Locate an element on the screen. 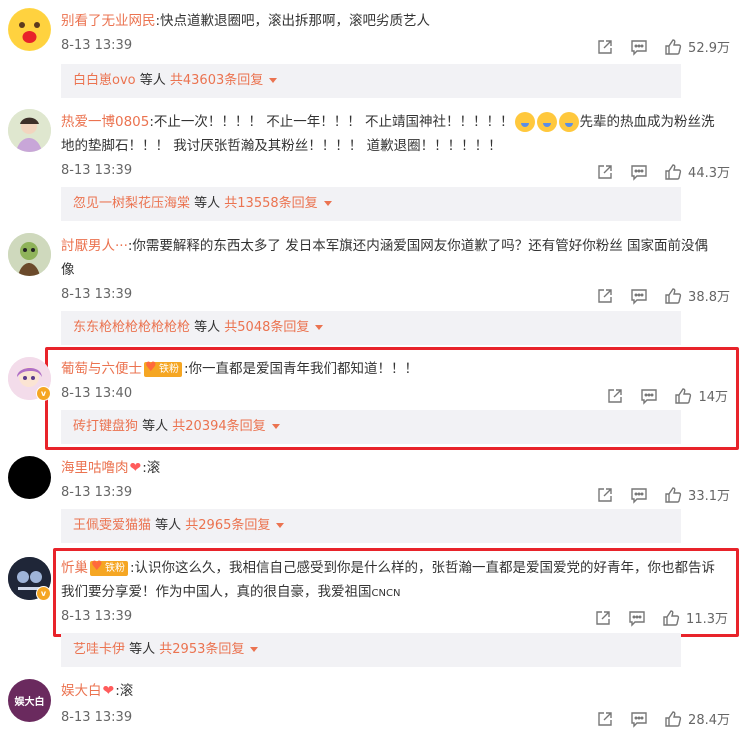 The width and height of the screenshot is (744, 734). like-button: 44.3万 is located at coordinates (697, 171).